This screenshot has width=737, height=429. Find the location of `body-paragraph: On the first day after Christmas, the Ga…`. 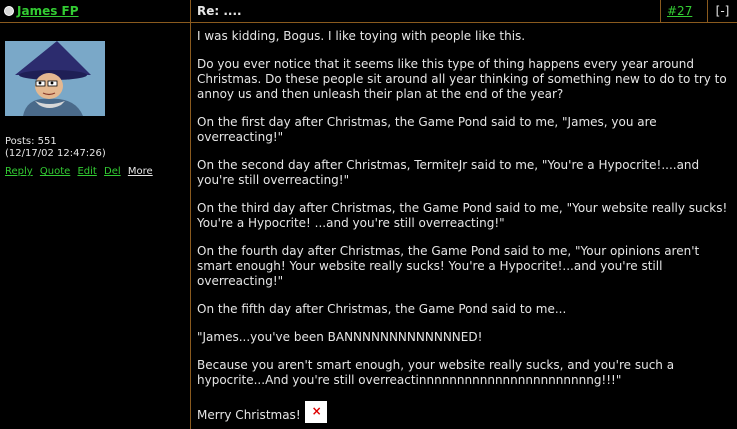

body-paragraph: On the first day after Christmas, the Ga… is located at coordinates (427, 129).